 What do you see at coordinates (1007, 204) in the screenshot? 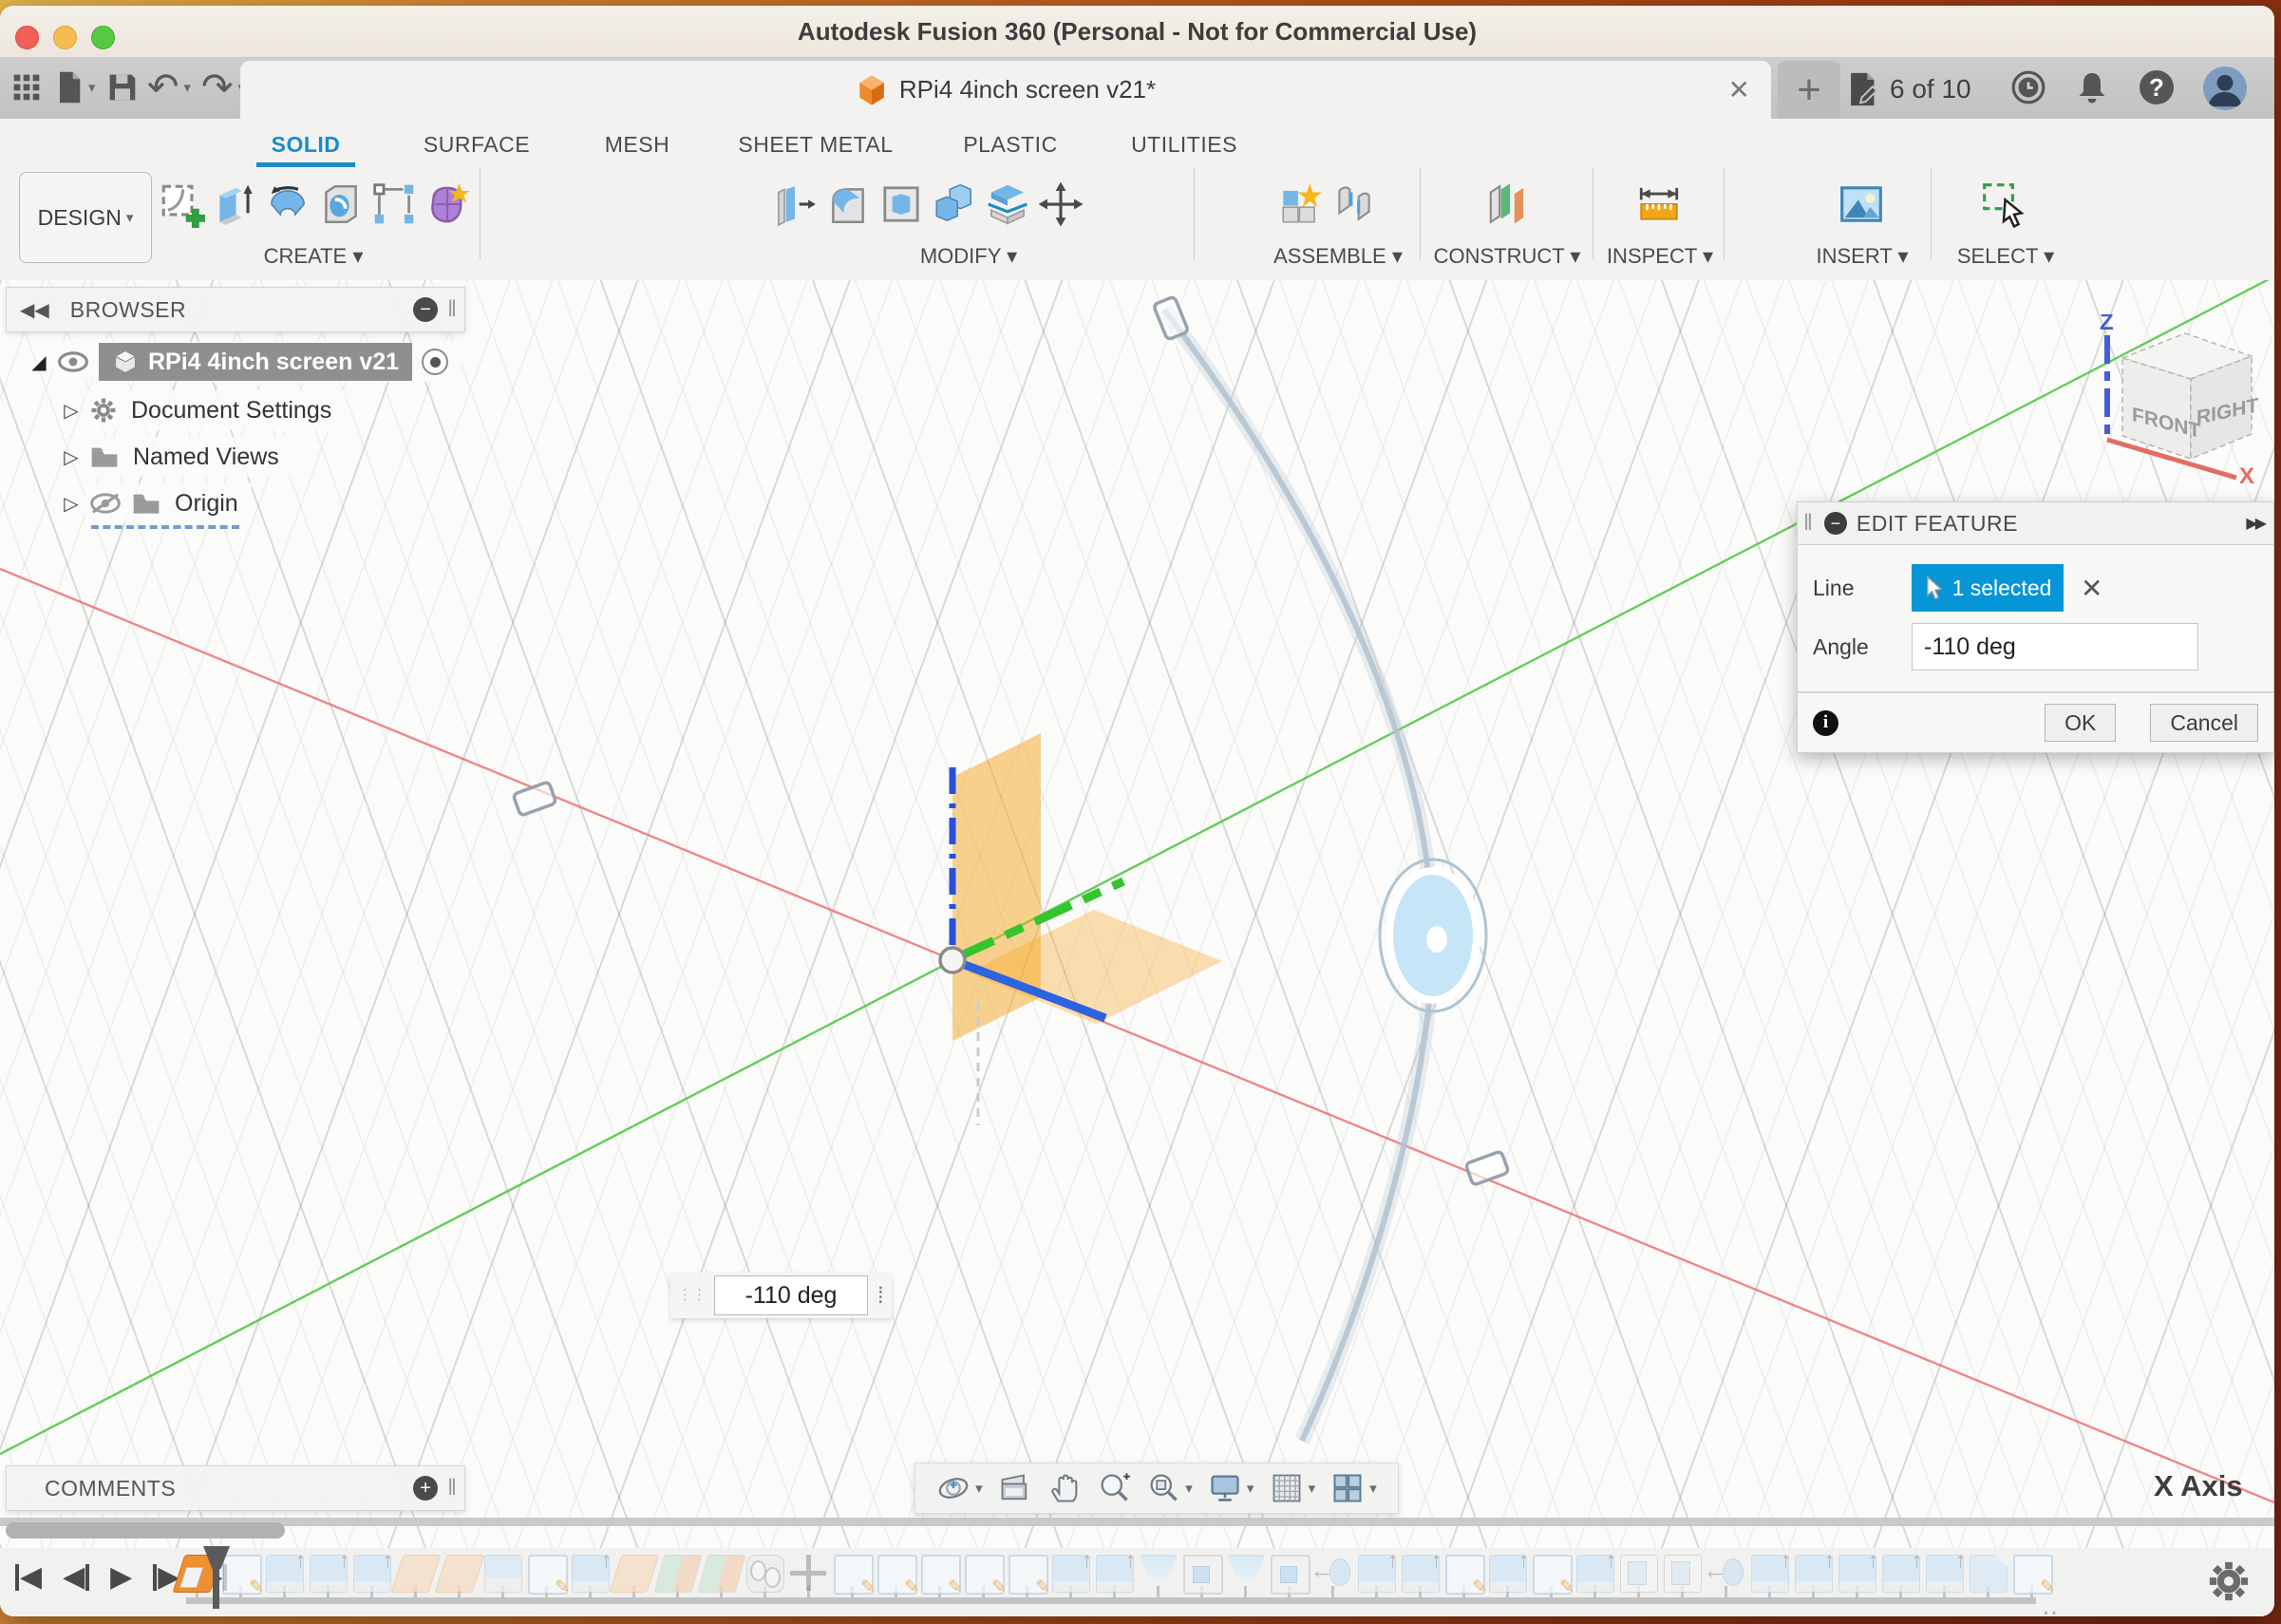
I see `split-body-button` at bounding box center [1007, 204].